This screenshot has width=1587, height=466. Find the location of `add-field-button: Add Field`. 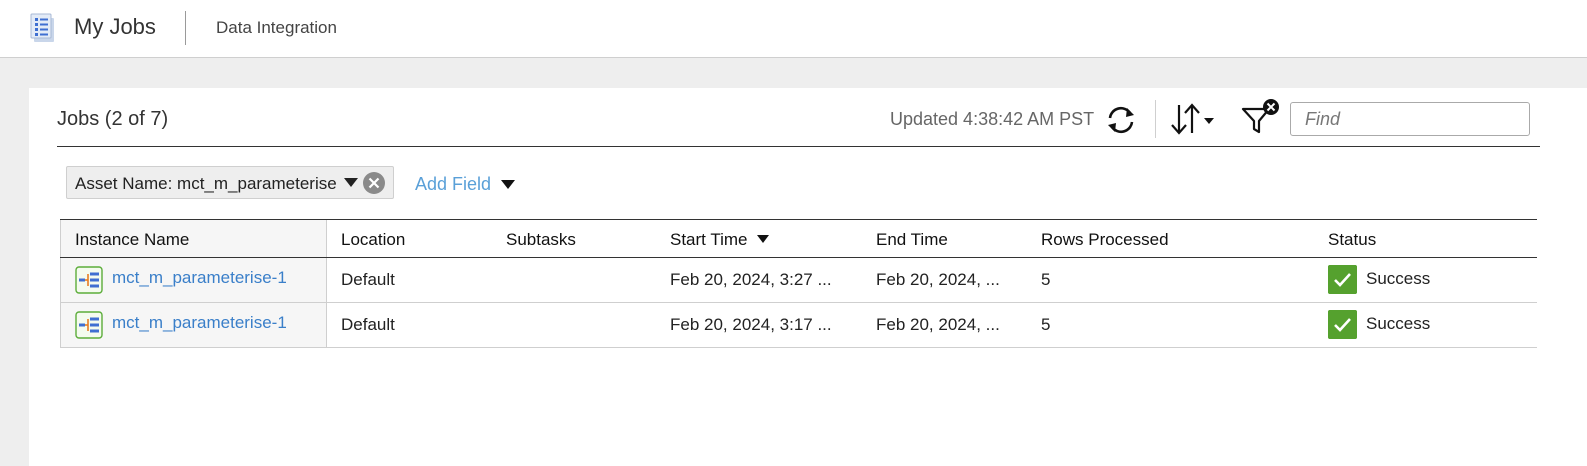

add-field-button: Add Field is located at coordinates (453, 184).